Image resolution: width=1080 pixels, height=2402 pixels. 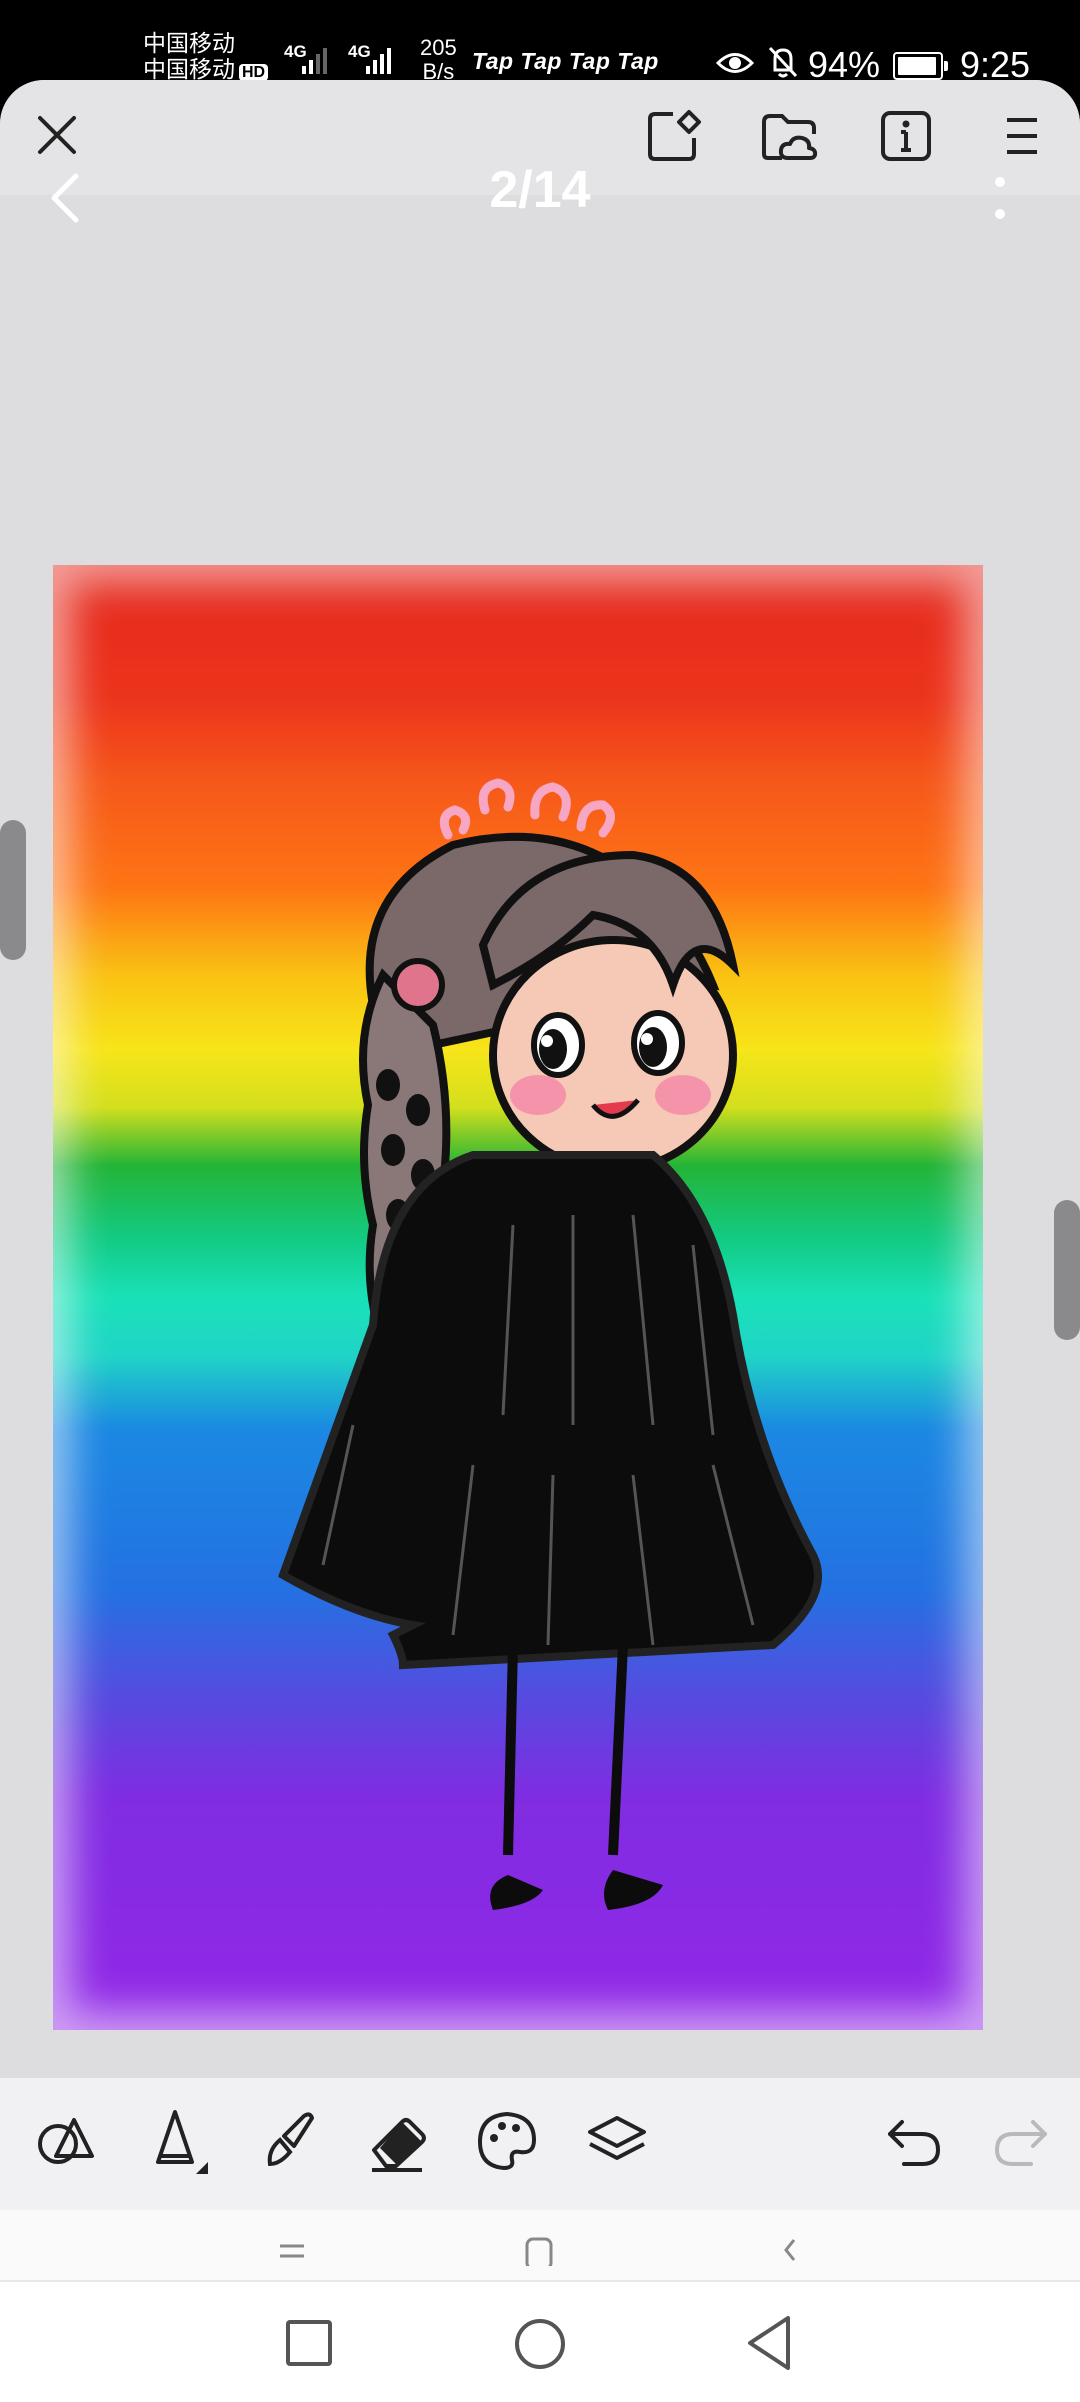 I want to click on battery-icon, so click(x=920, y=66).